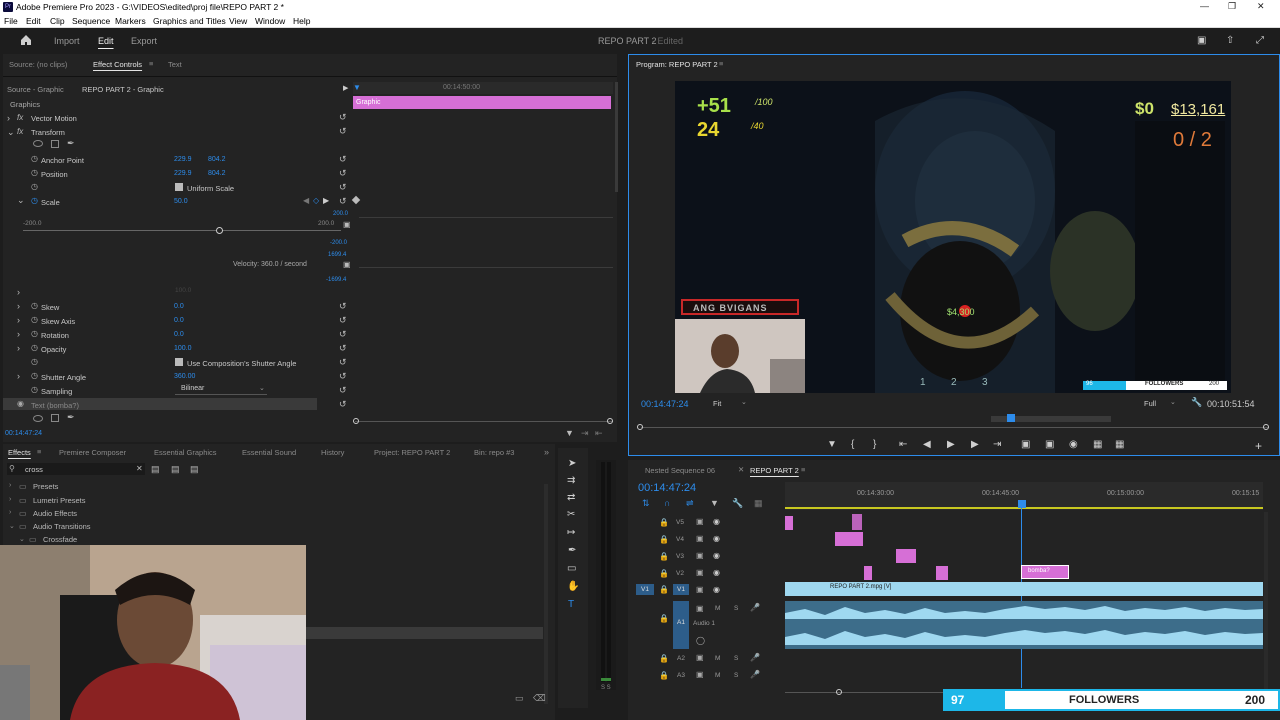 This screenshot has width=1280, height=720. Describe the element at coordinates (667, 503) in the screenshot. I see `snap-icon: ∩` at that location.